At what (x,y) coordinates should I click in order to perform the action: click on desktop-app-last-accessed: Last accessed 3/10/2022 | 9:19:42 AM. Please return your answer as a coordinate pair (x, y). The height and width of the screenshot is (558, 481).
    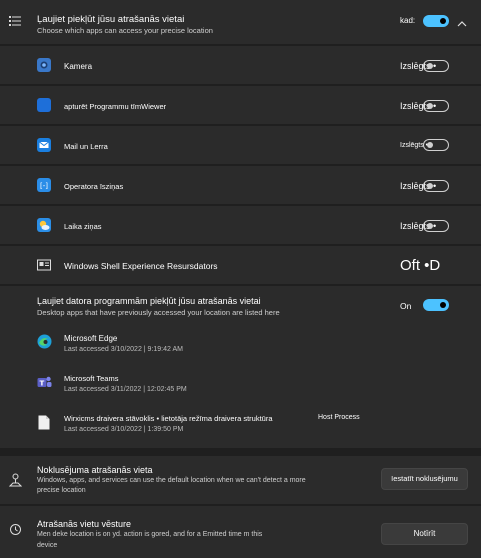
    Looking at the image, I should click on (123, 349).